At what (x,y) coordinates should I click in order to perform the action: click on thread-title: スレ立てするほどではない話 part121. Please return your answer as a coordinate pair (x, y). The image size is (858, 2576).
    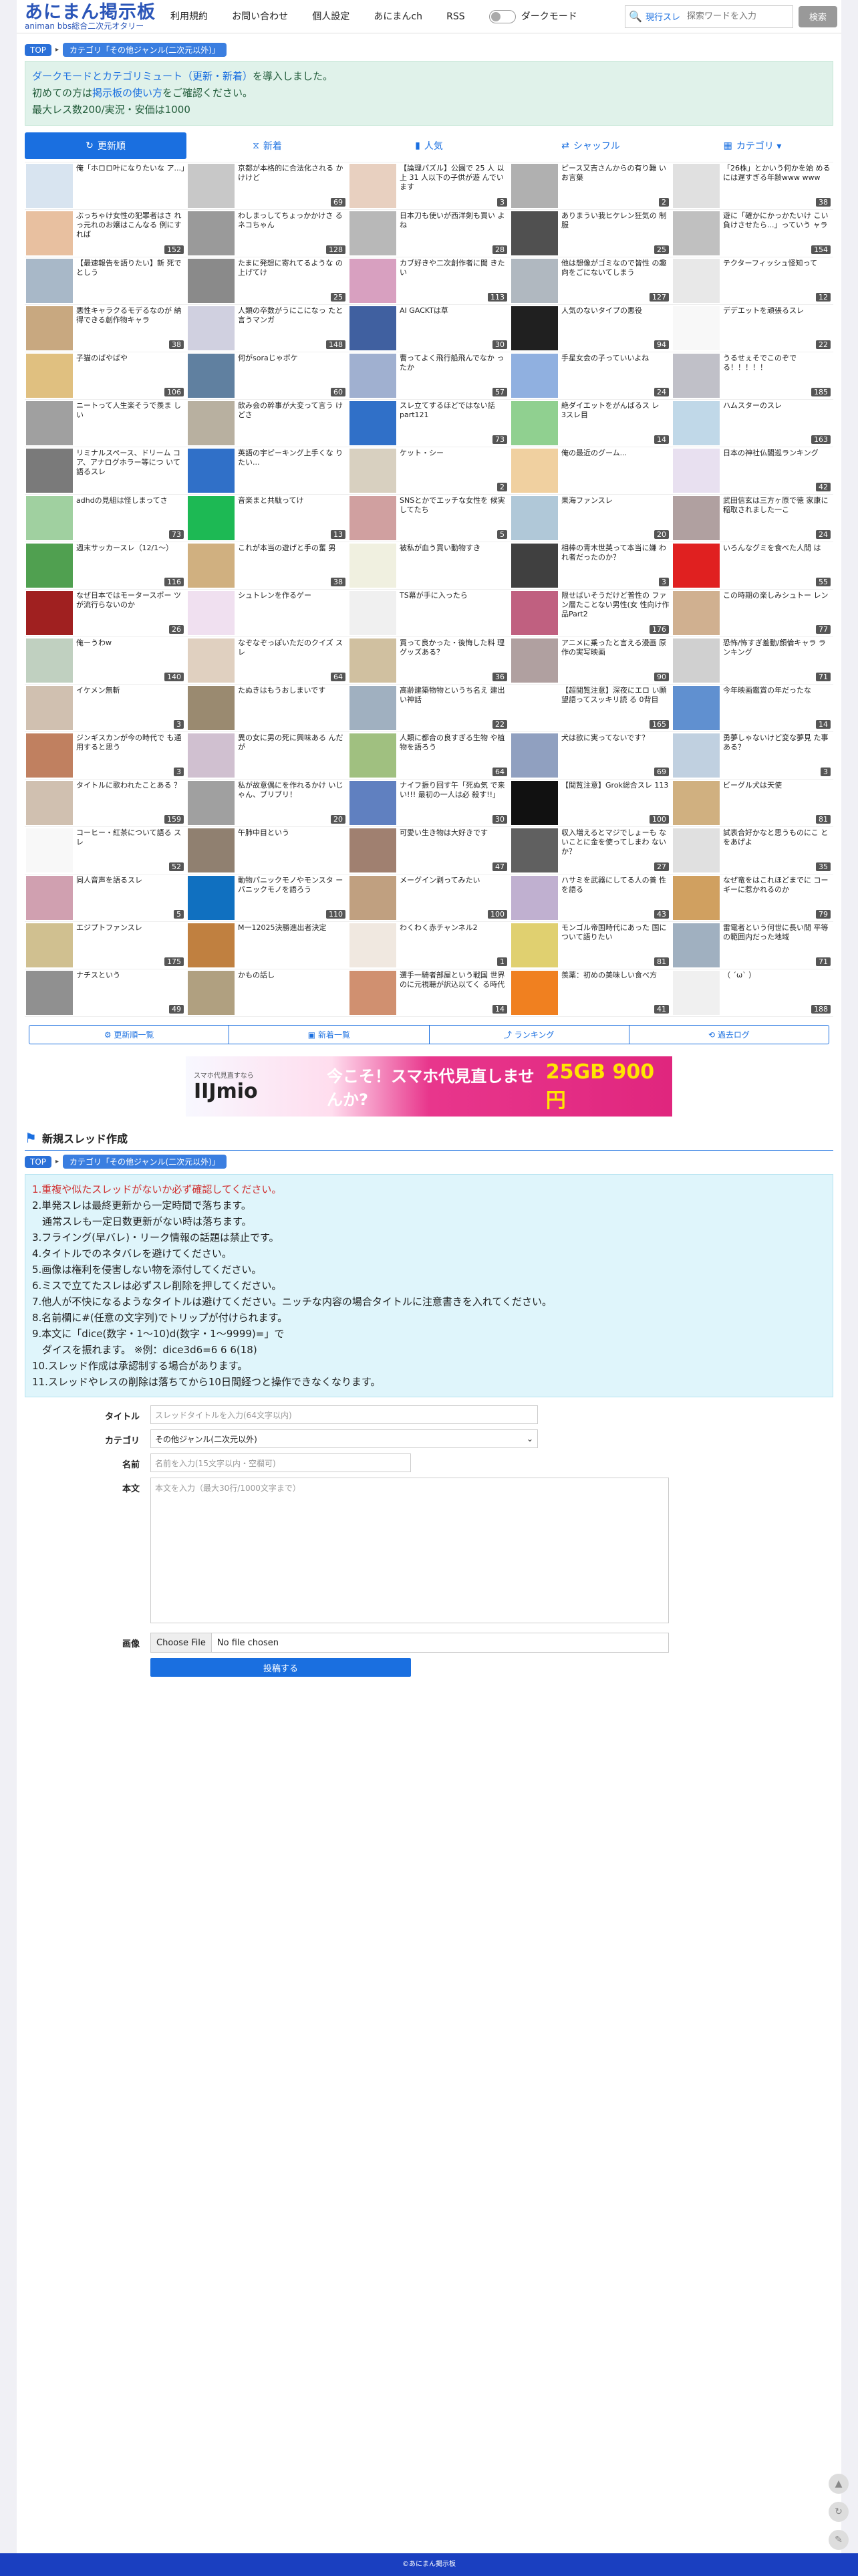
    Looking at the image, I should click on (454, 415).